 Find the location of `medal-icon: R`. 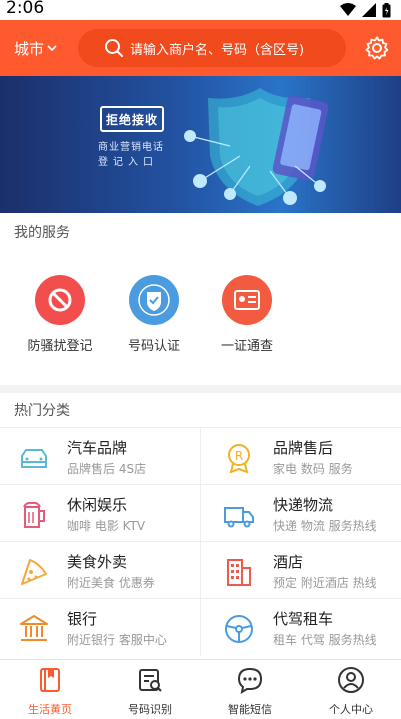

medal-icon: R is located at coordinates (239, 459).